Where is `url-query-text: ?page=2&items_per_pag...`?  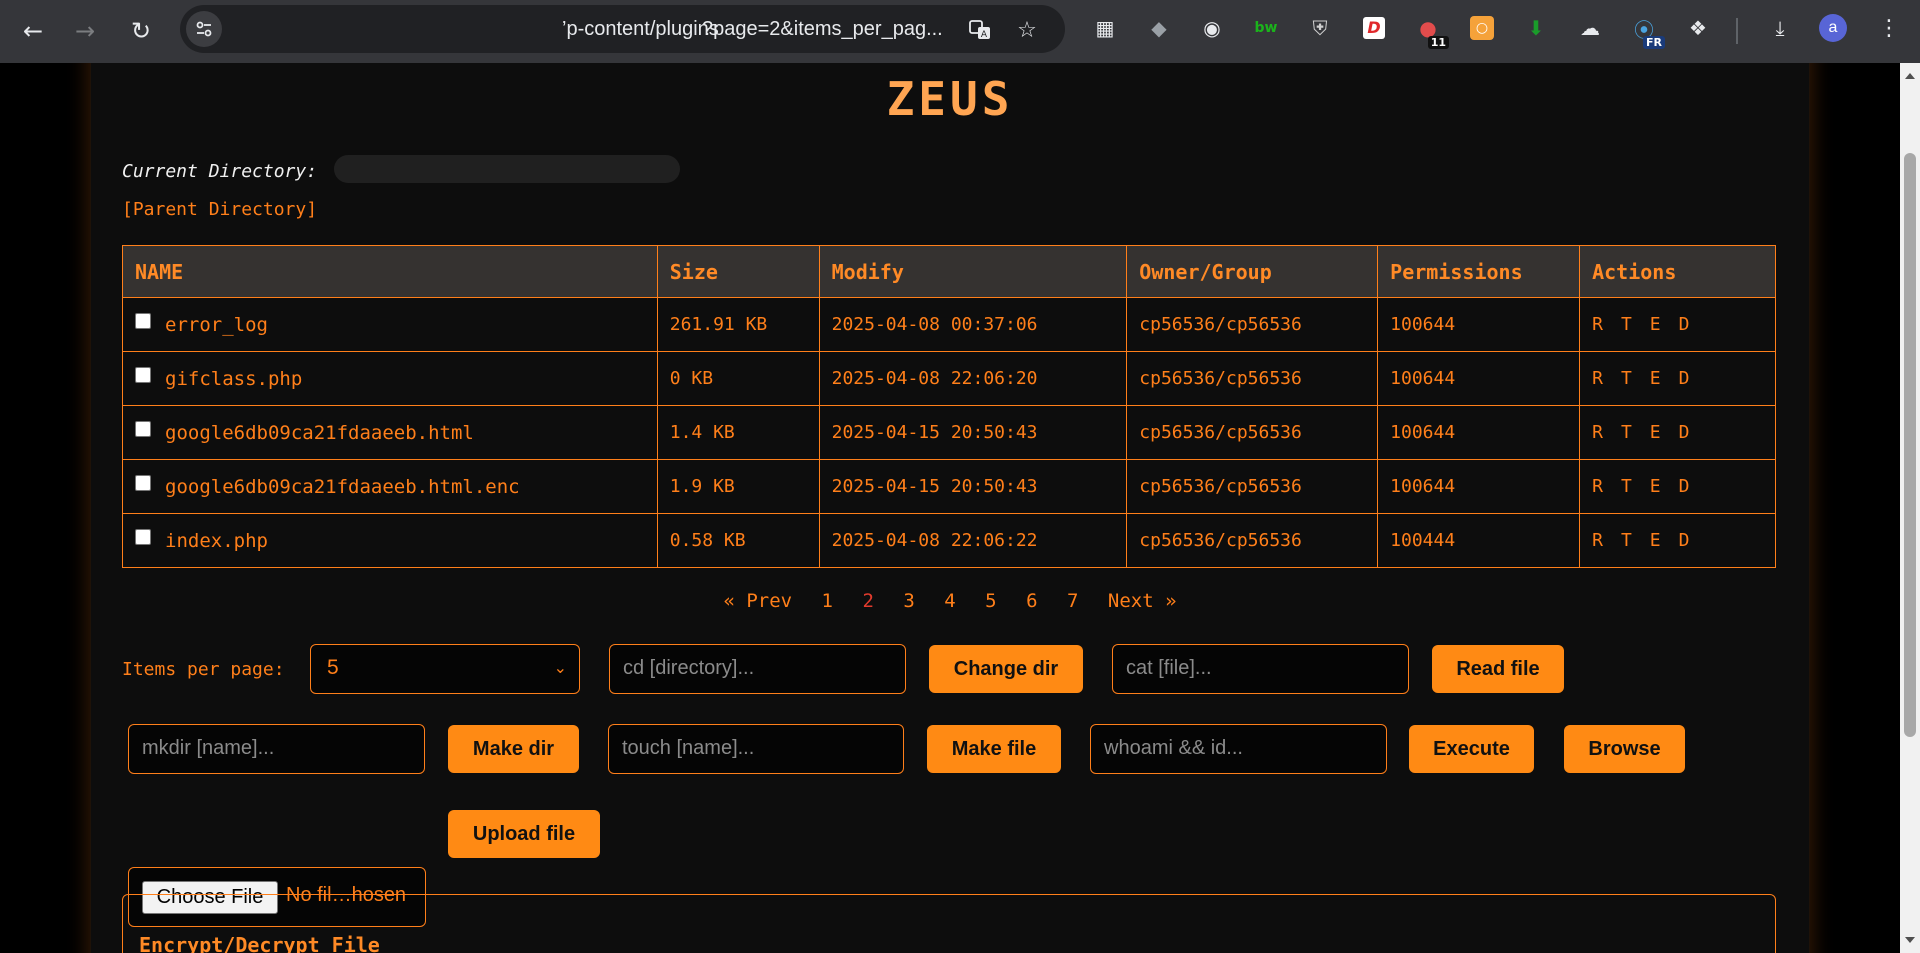 url-query-text: ?page=2&items_per_pag... is located at coordinates (822, 29).